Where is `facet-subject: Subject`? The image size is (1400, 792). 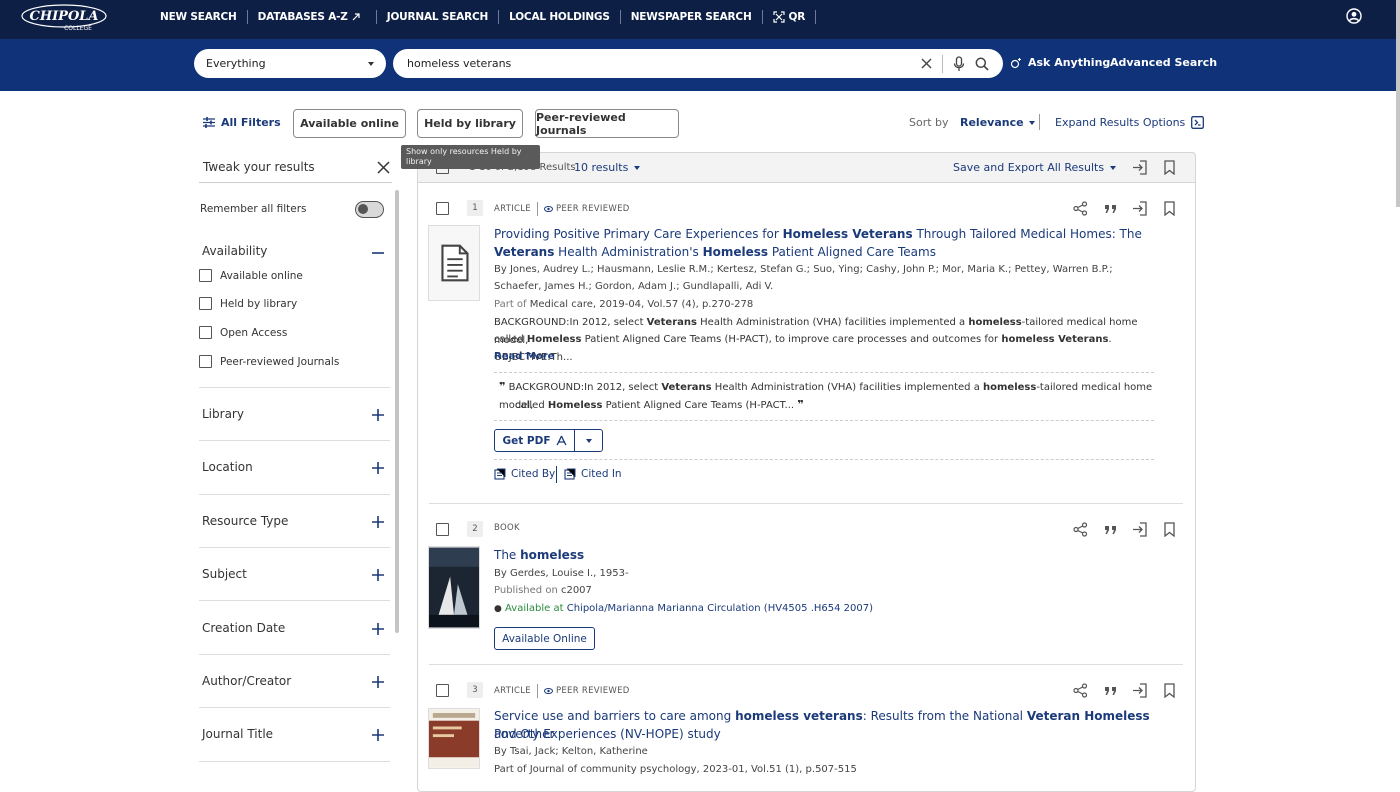 facet-subject: Subject is located at coordinates (224, 574).